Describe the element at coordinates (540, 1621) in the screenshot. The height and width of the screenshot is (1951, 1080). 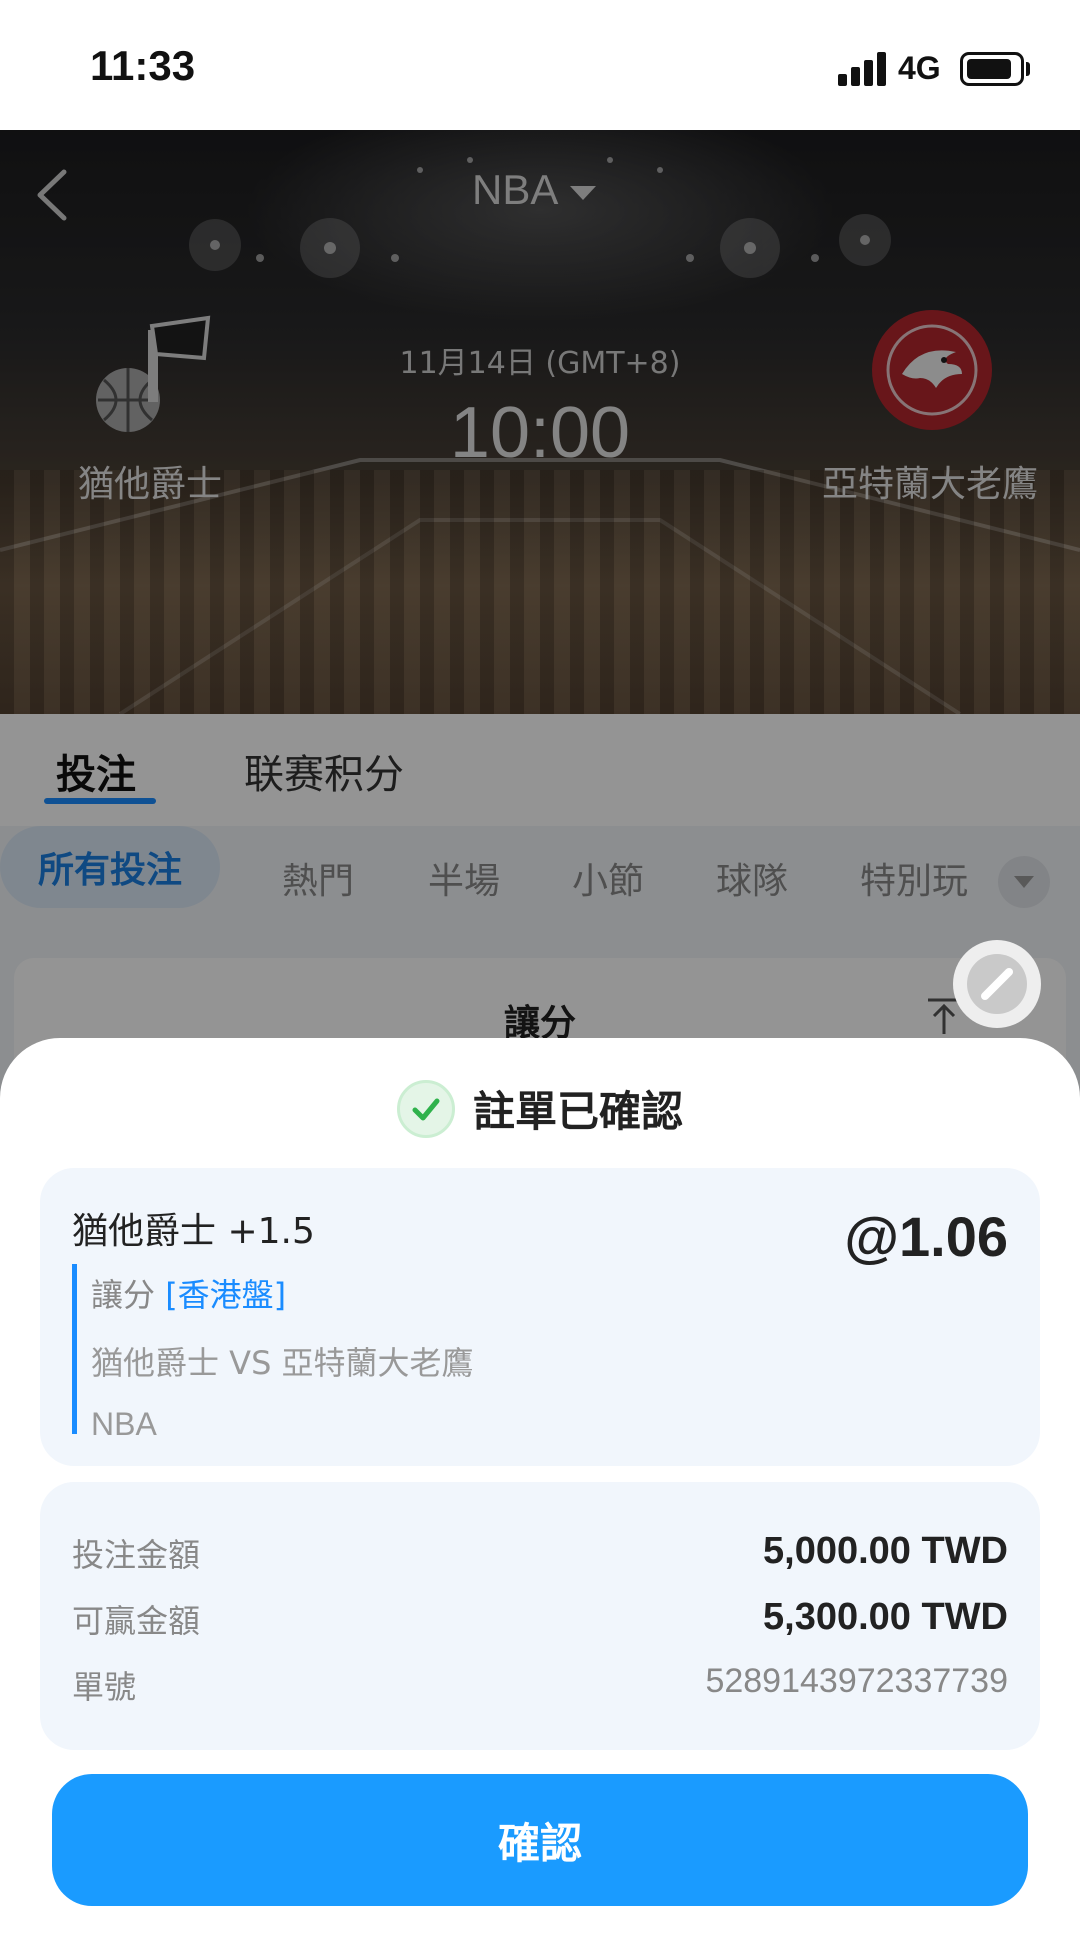
I see `summary-row-payout: 可贏金額 5,300.00 TWD` at that location.